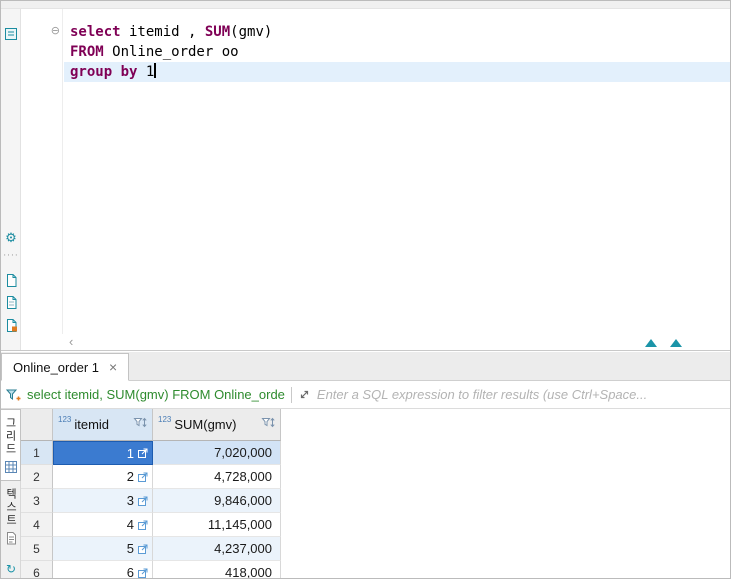 Image resolution: width=731 pixels, height=579 pixels. Describe the element at coordinates (71, 341) in the screenshot. I see `scroll-left-arrow-icon: ‹` at that location.